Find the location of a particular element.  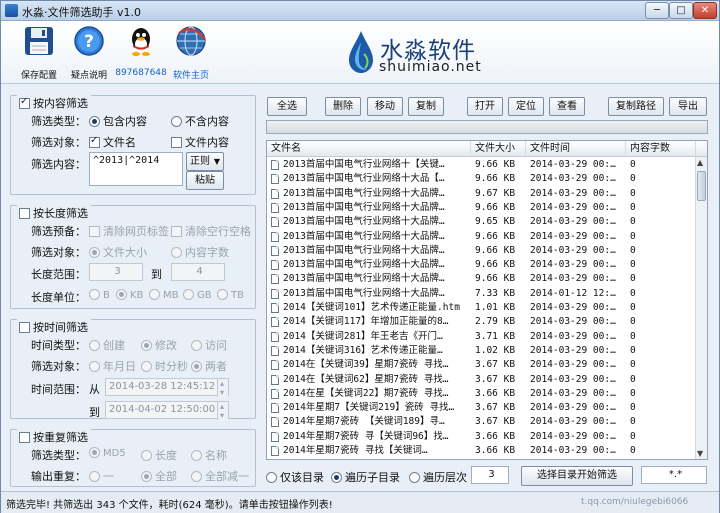

vertical-scrollbar: ▲ ▼ is located at coordinates (701, 308).